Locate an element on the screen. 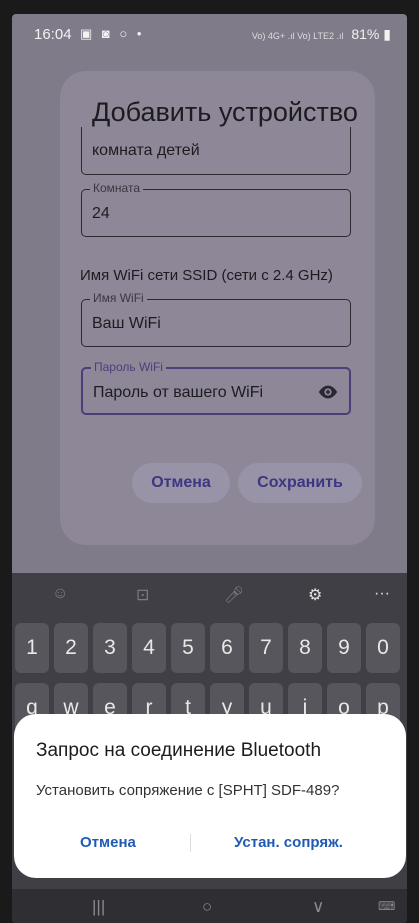  navigation-bar: ||| ○ ∨ ⌨ is located at coordinates (209, 906).